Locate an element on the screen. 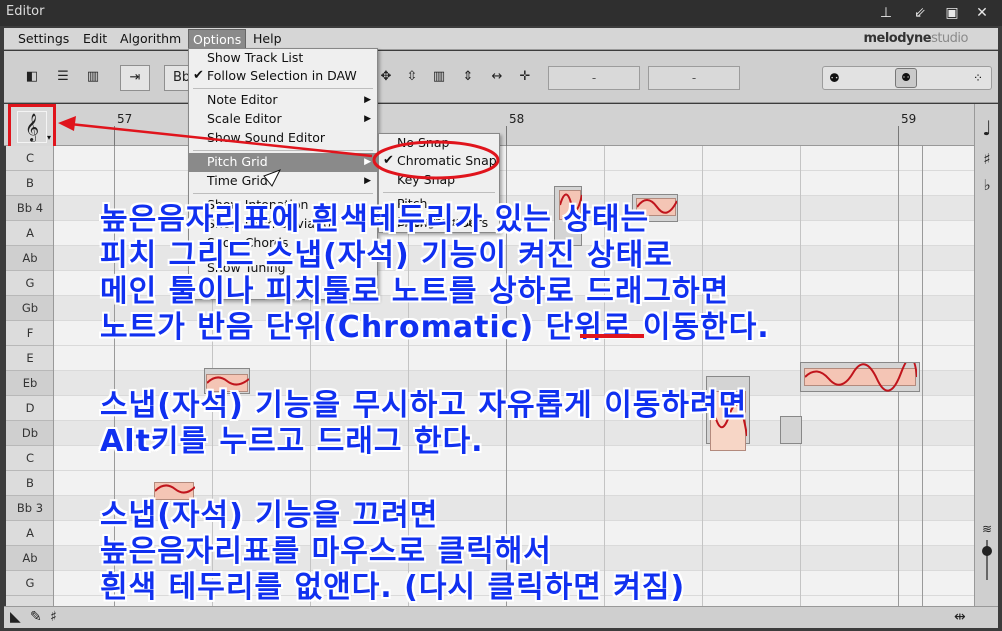  annotation-line: 피치 그리드 스냅(자석) 기능이 켜진 상태로 is located at coordinates (386, 255).